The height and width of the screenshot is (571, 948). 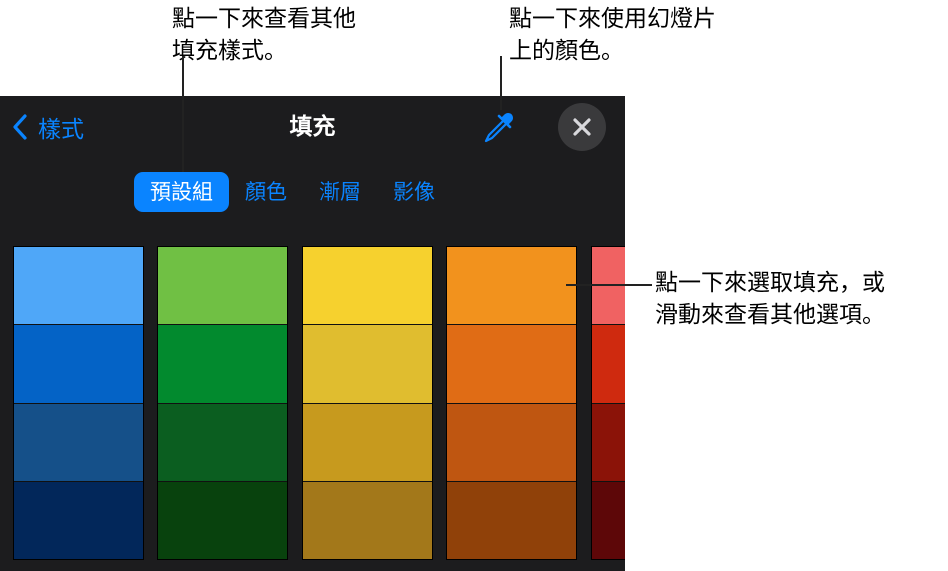 I want to click on close-button, so click(x=582, y=127).